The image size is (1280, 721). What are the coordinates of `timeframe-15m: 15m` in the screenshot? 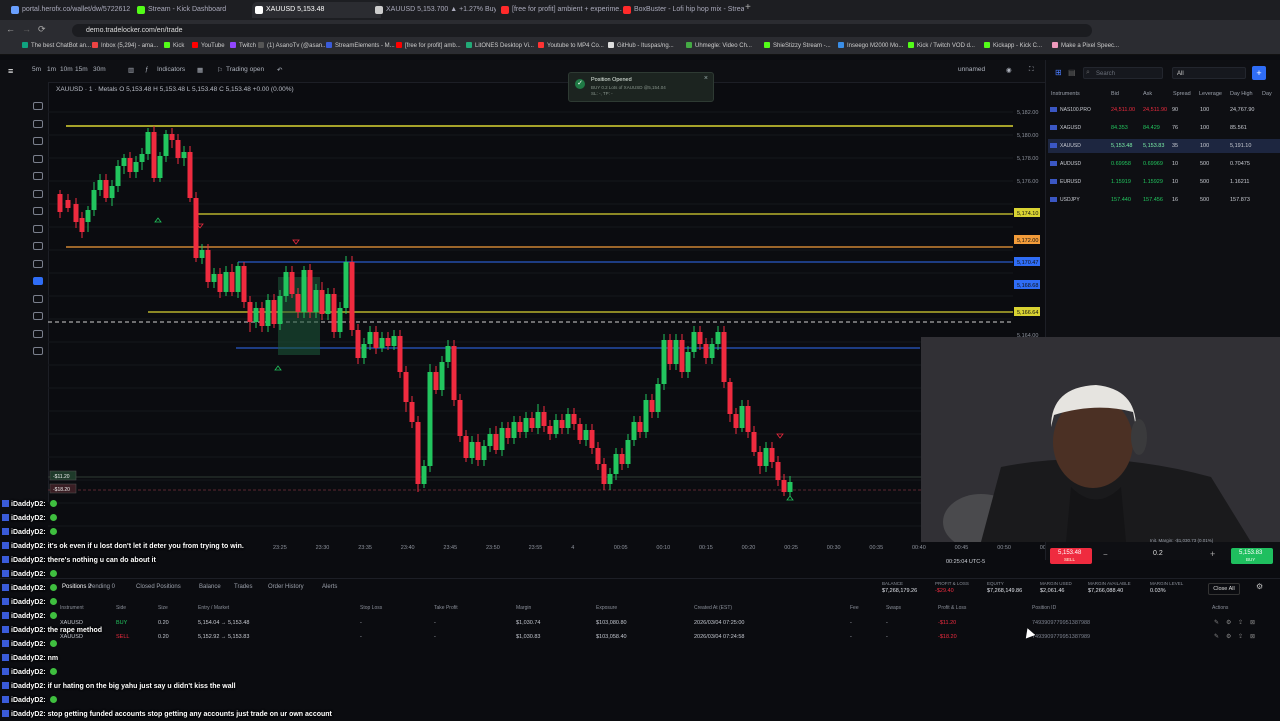 It's located at (81, 69).